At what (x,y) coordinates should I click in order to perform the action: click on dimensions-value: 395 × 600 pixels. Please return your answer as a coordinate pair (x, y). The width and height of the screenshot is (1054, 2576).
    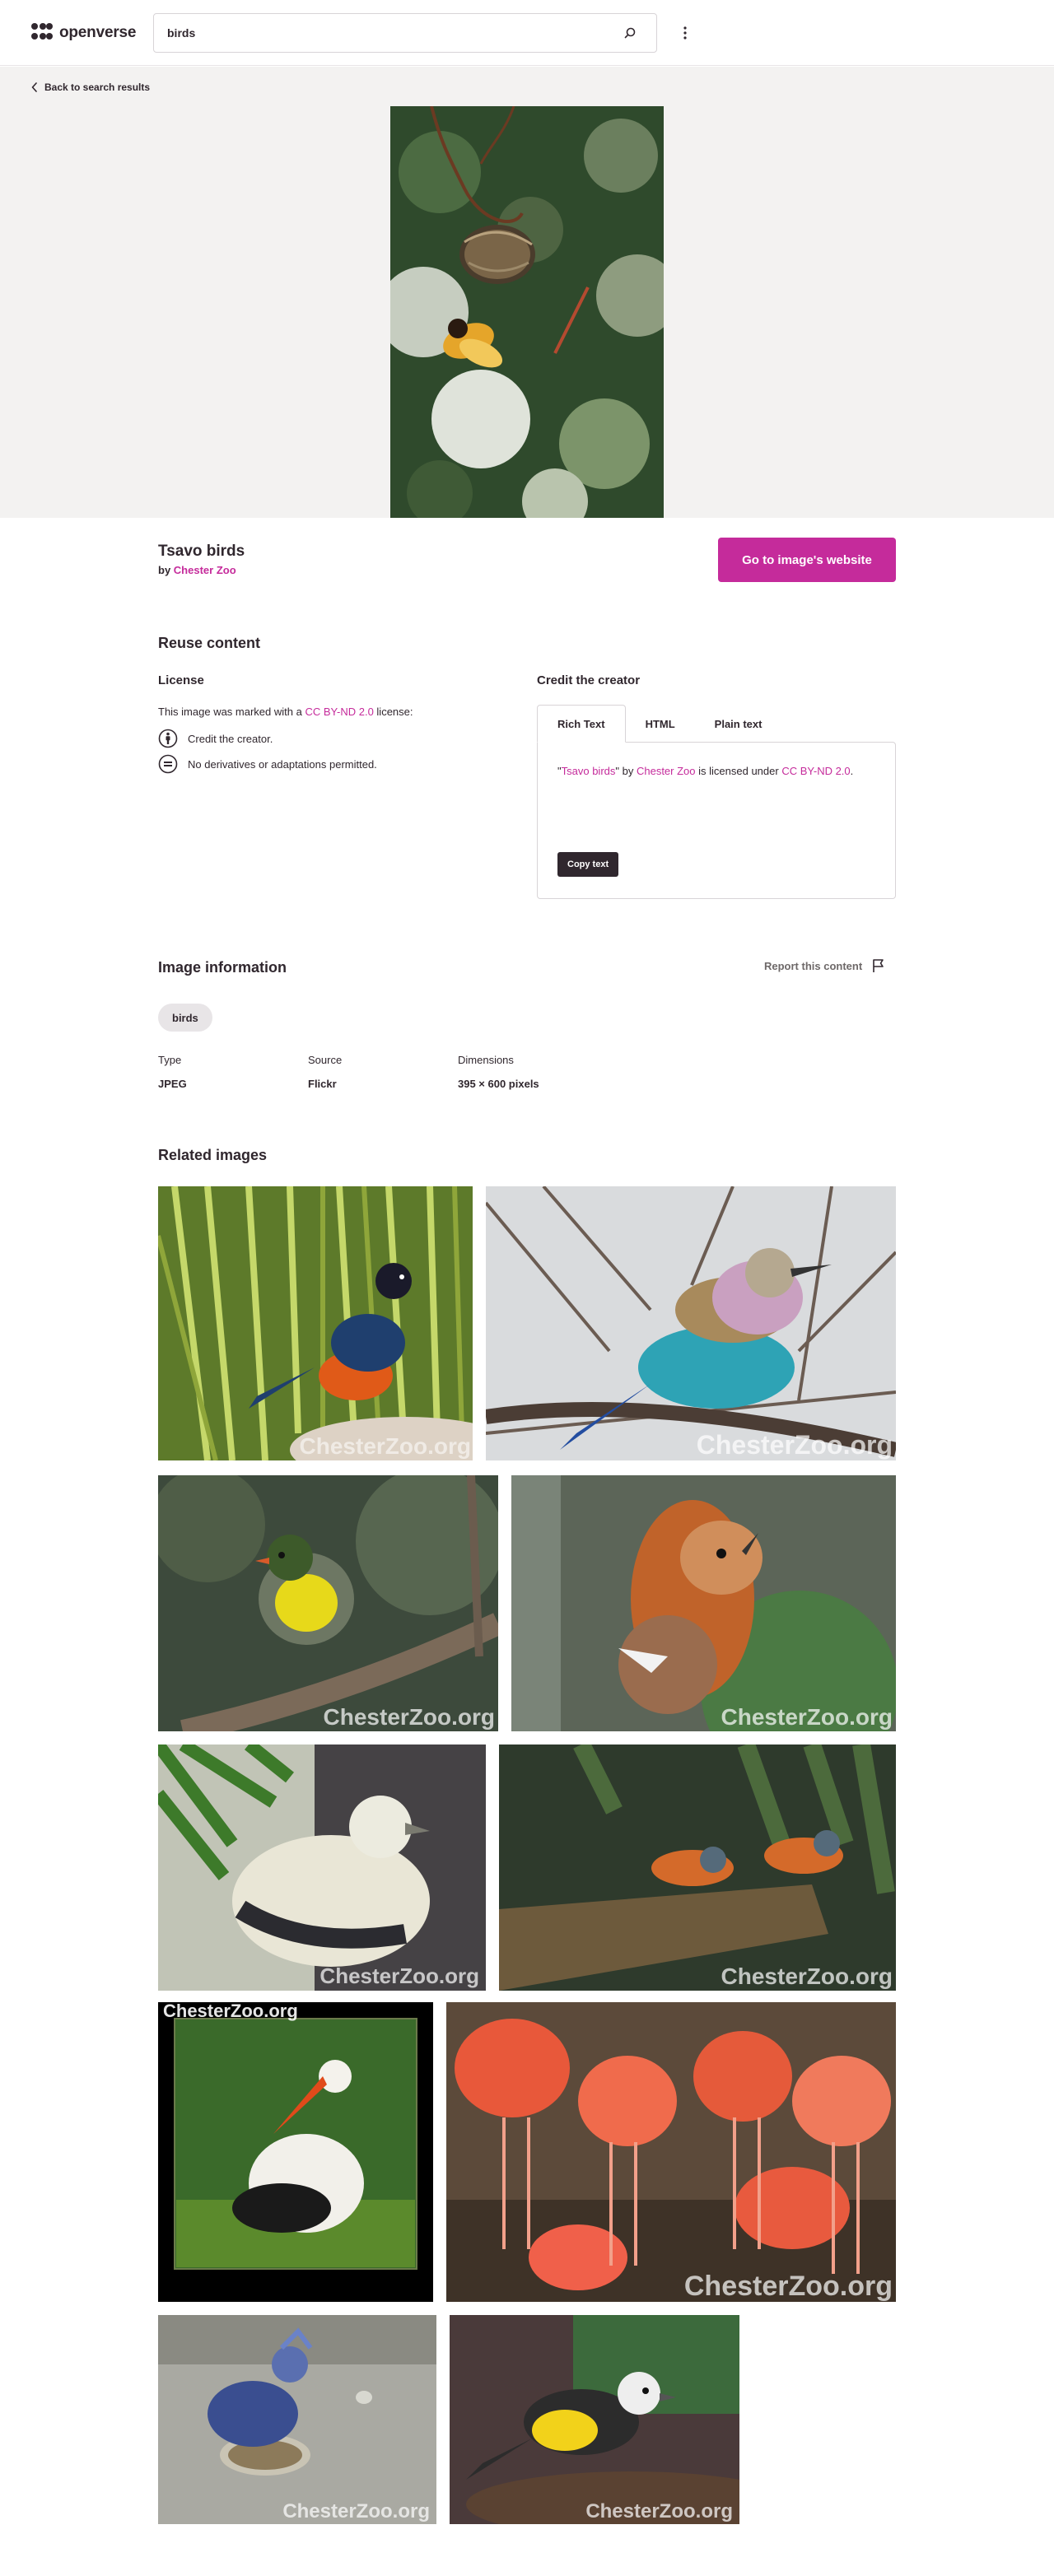
    Looking at the image, I should click on (498, 1084).